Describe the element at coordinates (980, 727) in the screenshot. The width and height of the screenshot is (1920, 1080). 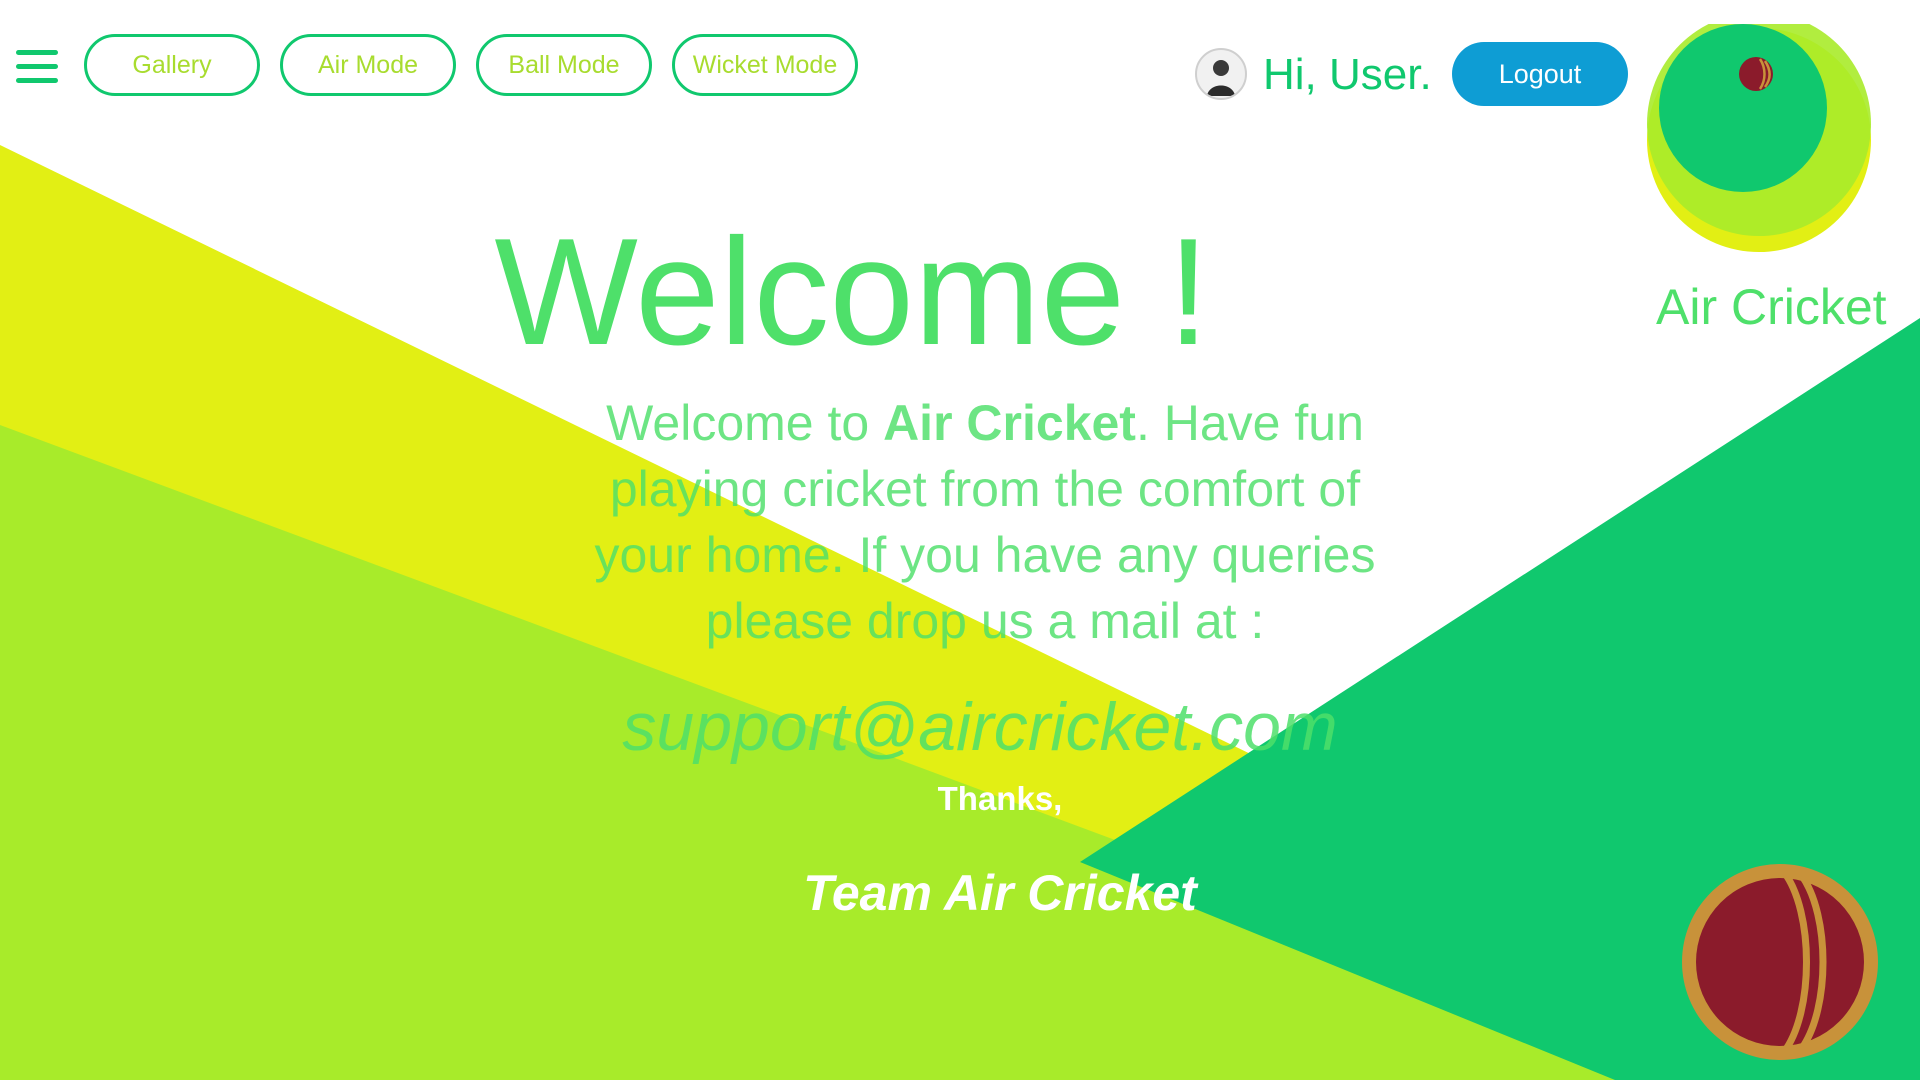
I see `support-email-link: support@aircricket.com` at that location.